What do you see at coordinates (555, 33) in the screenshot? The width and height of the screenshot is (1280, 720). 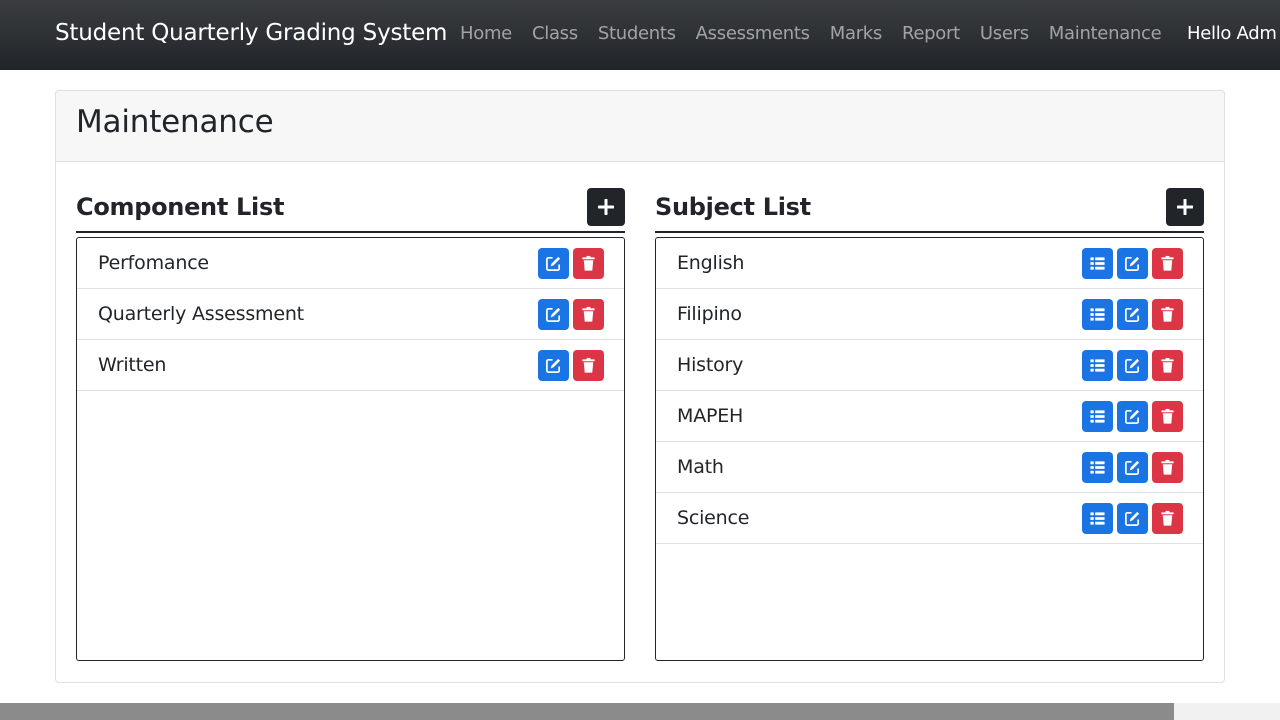 I see `nav-item-class: Class` at bounding box center [555, 33].